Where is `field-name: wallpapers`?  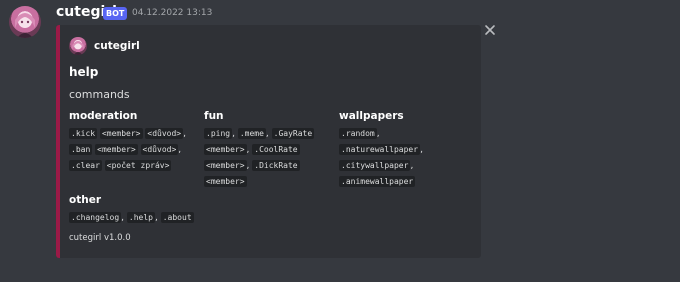 field-name: wallpapers is located at coordinates (371, 116).